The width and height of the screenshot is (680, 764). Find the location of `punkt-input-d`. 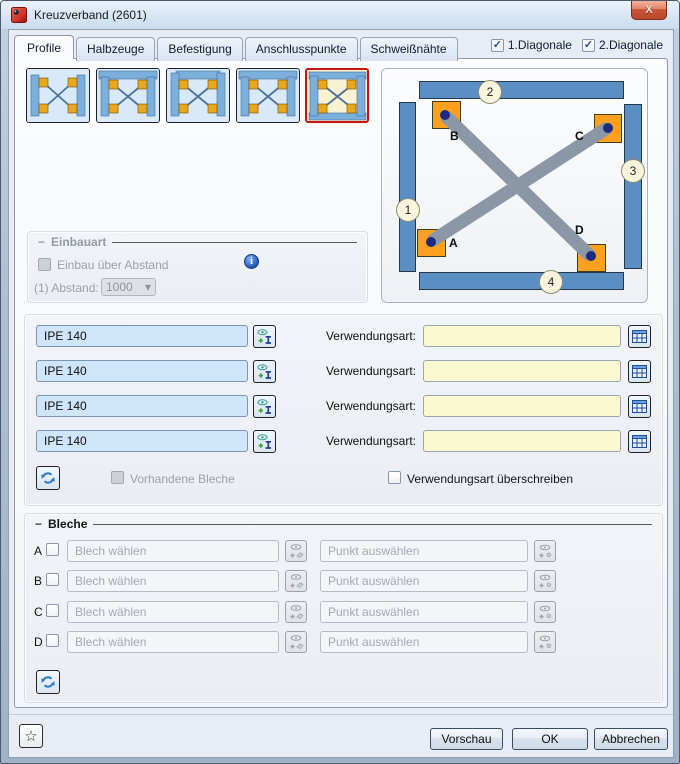

punkt-input-d is located at coordinates (424, 642).